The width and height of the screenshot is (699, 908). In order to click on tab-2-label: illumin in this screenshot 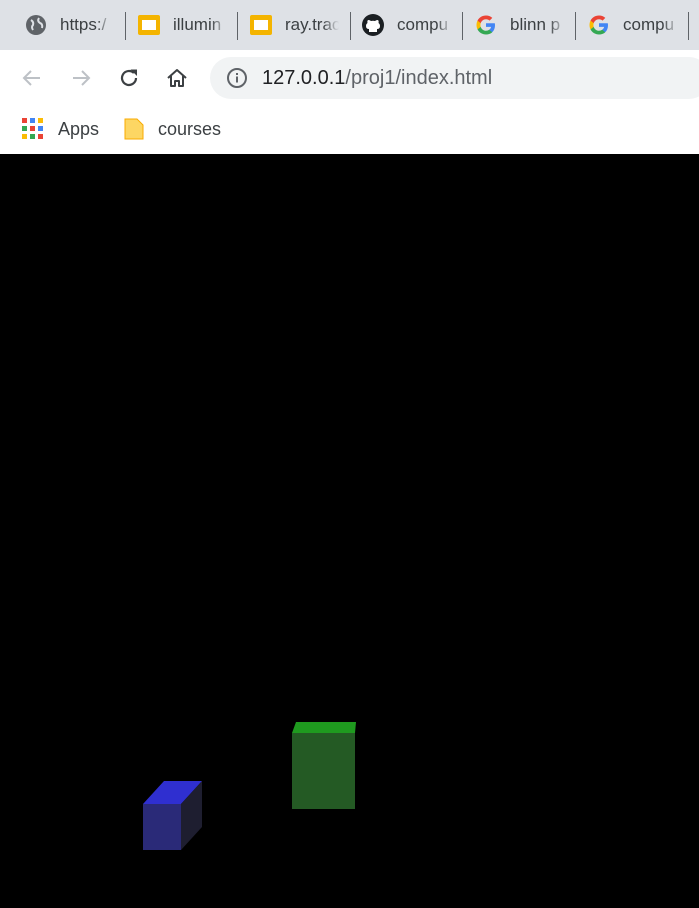, I will do `click(197, 24)`.